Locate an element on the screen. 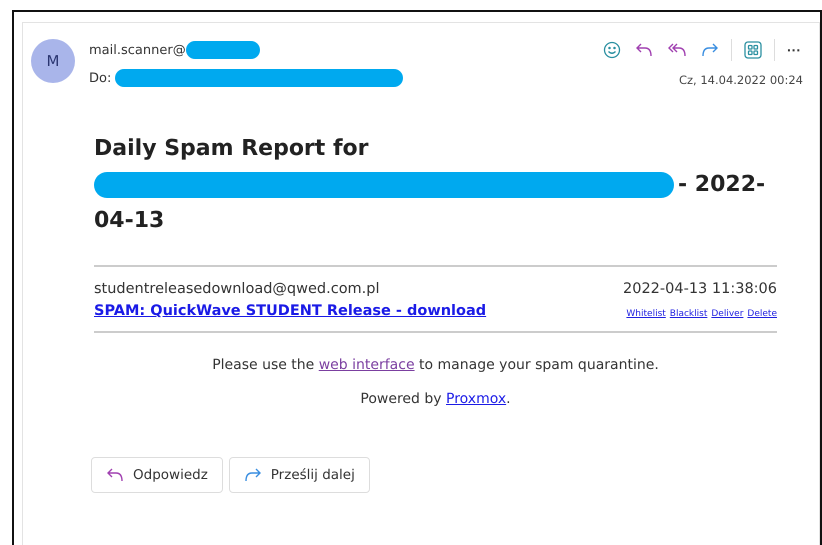  recipient-label: Do: is located at coordinates (100, 78).